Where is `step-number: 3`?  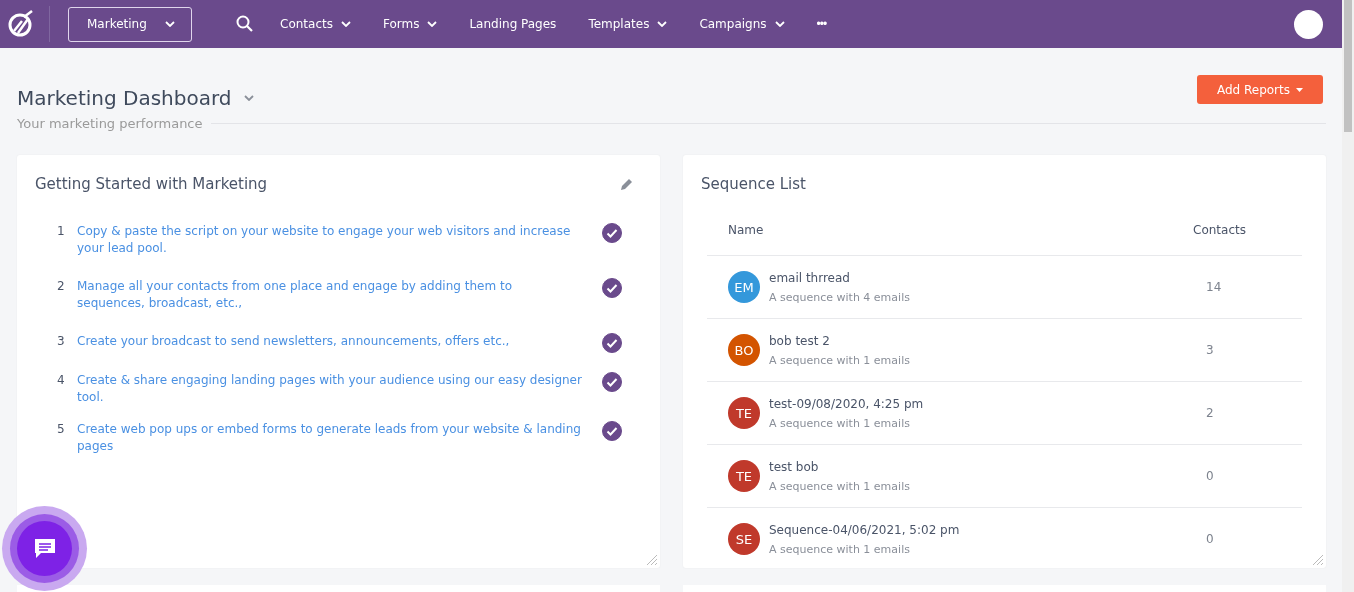 step-number: 3 is located at coordinates (61, 341).